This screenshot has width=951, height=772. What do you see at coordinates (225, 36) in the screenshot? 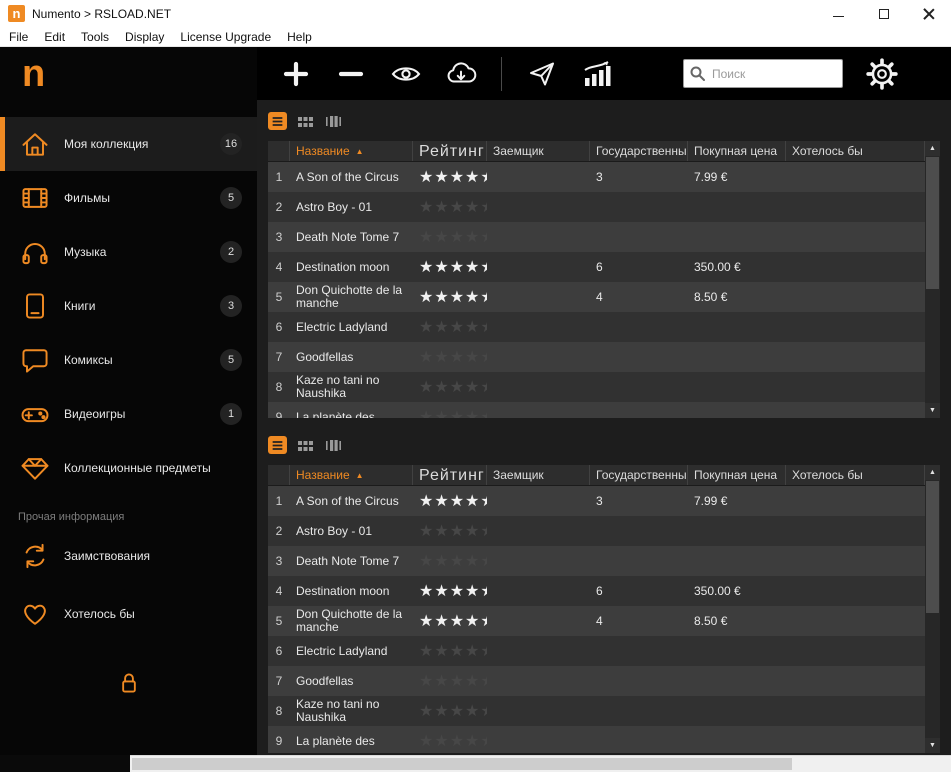
I see `menu-license-upgrade: License Upgrade` at bounding box center [225, 36].